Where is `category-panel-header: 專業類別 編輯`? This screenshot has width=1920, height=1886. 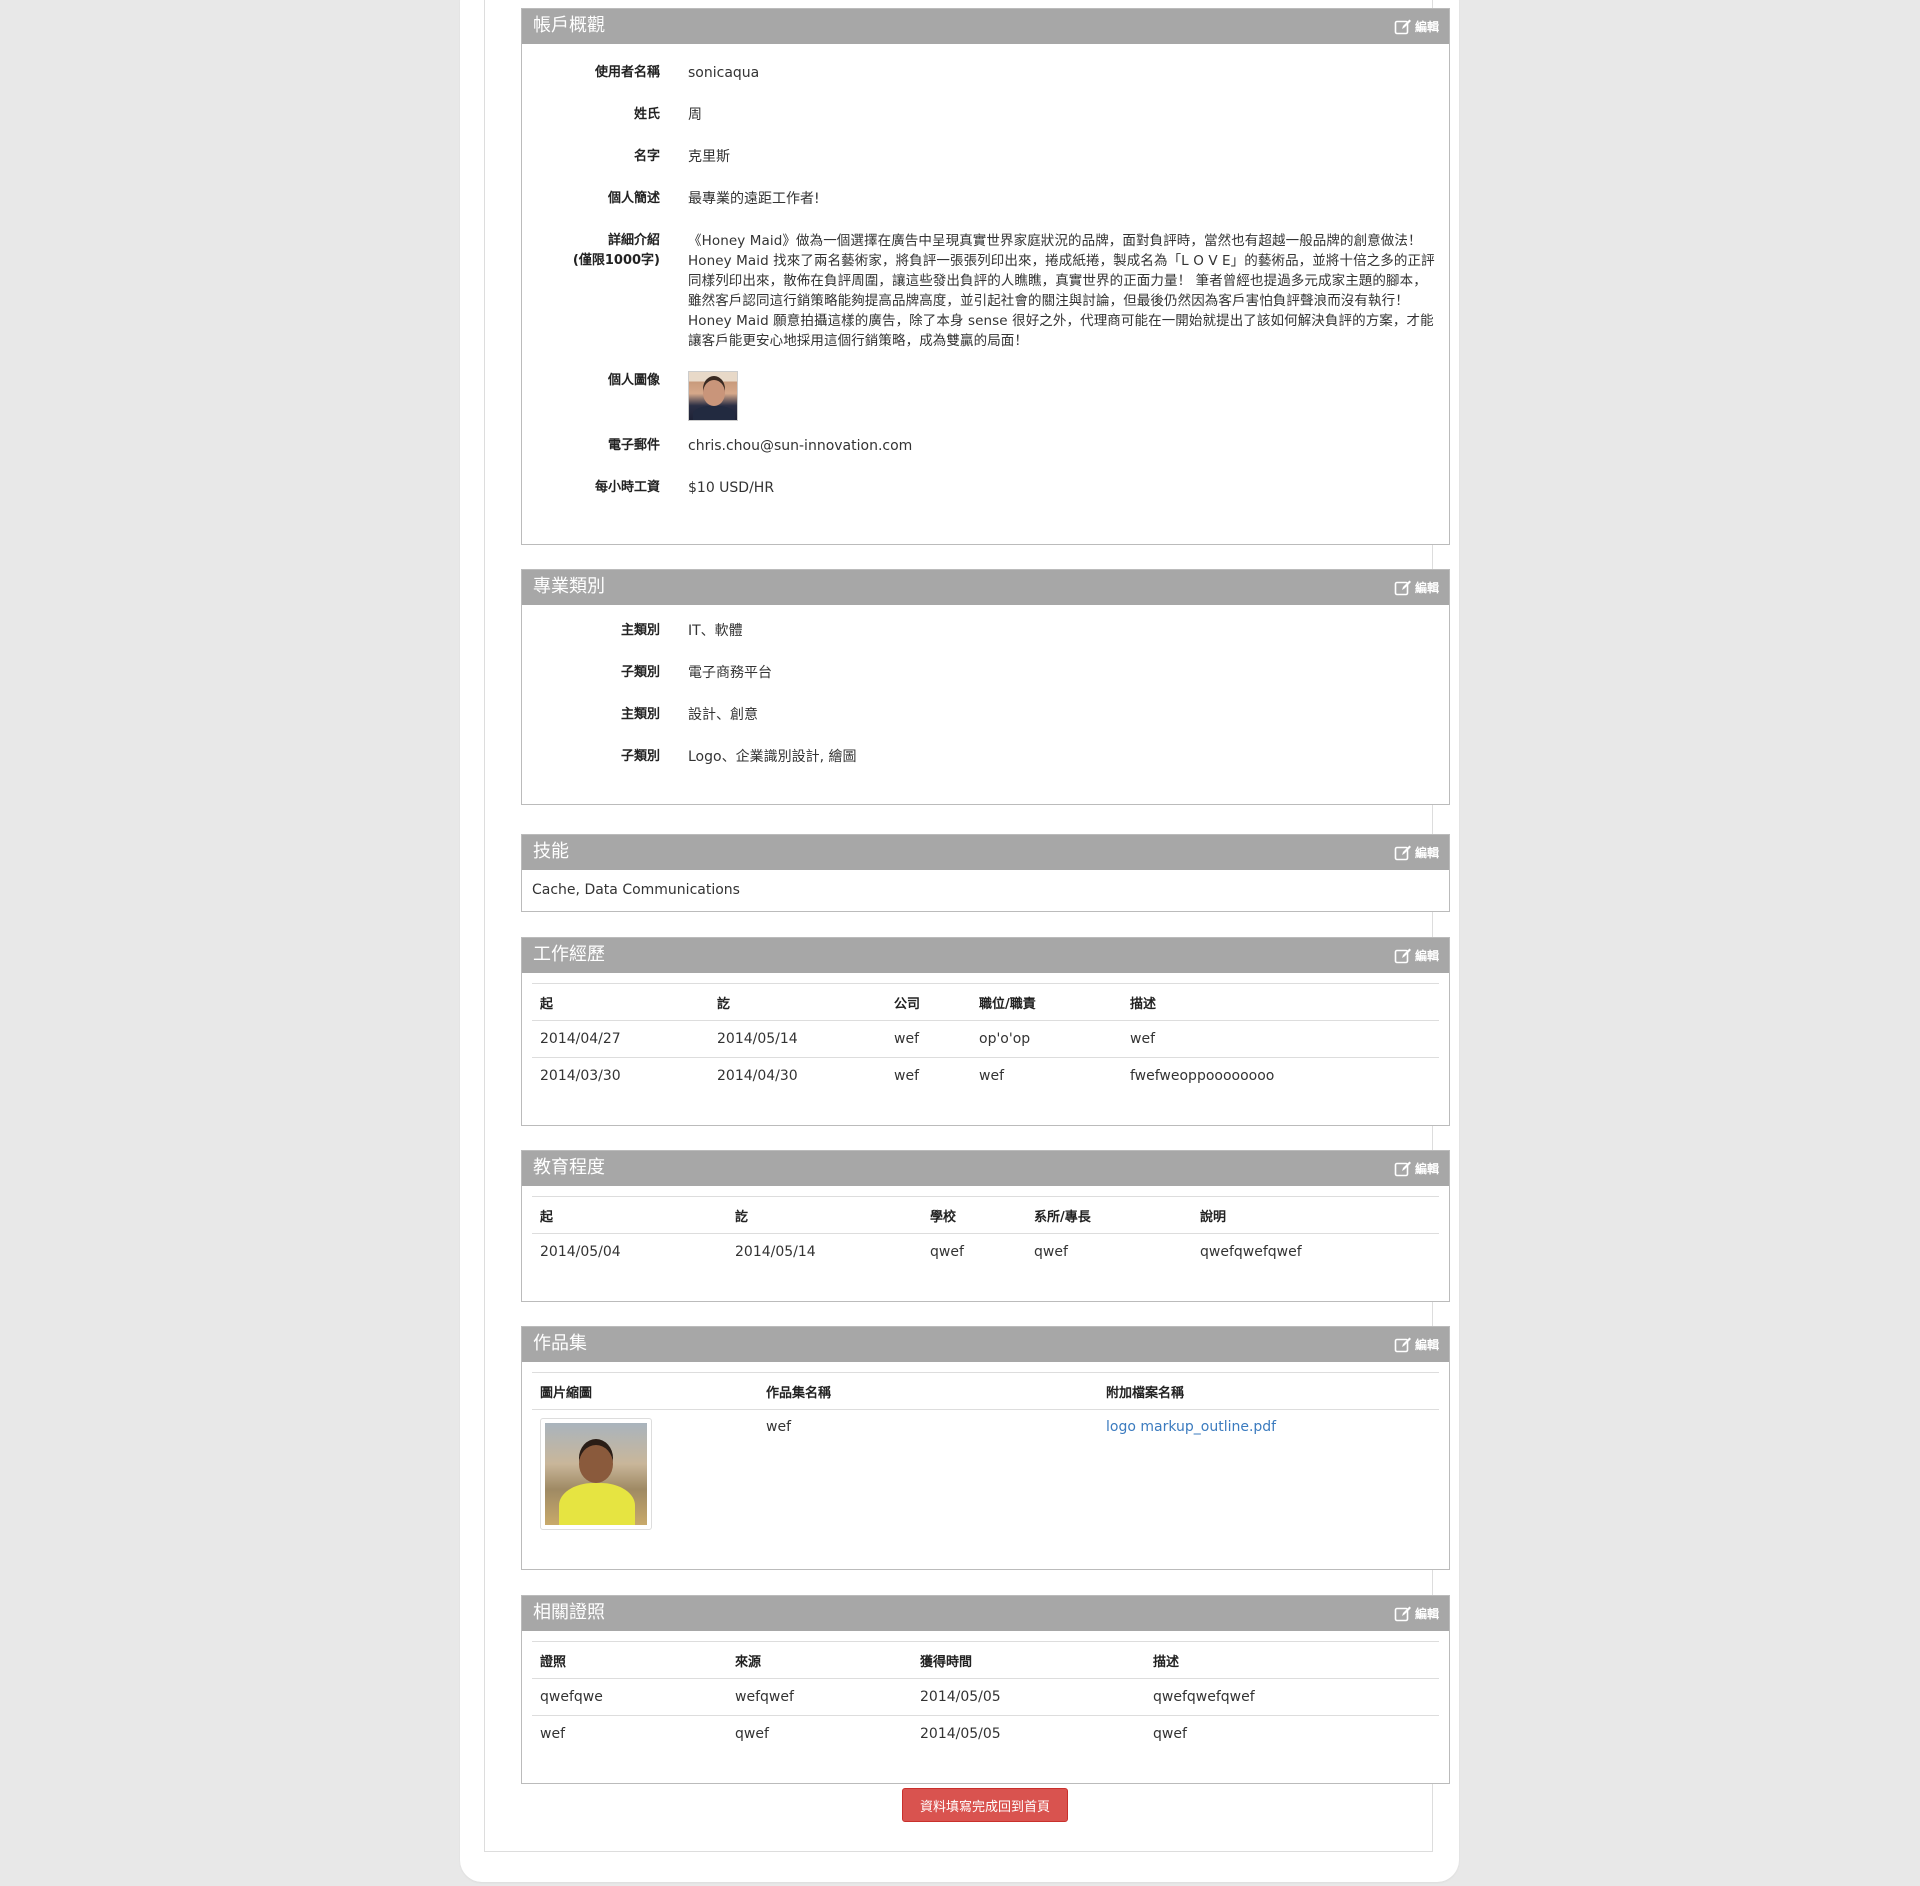
category-panel-header: 專業類別 編輯 is located at coordinates (985, 587).